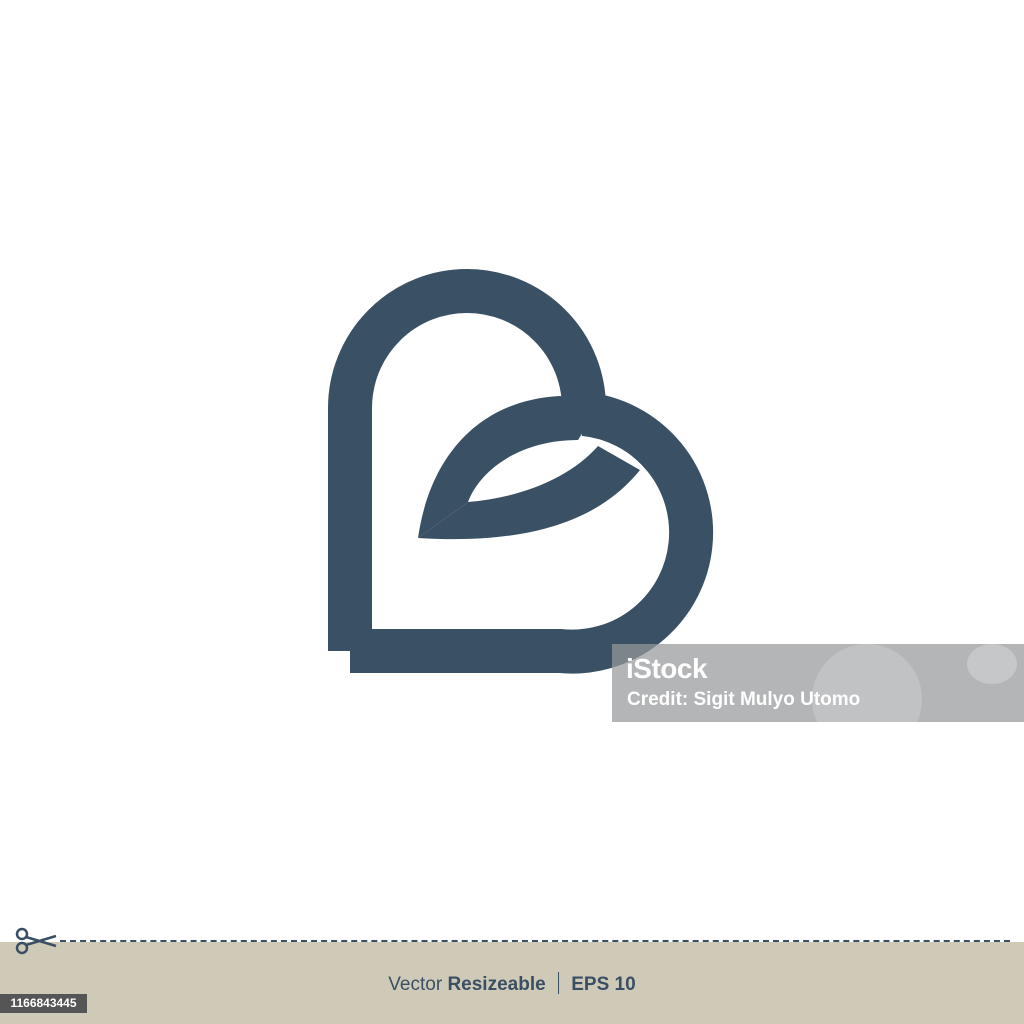 Image resolution: width=1024 pixels, height=1024 pixels. What do you see at coordinates (603, 984) in the screenshot?
I see `footer-text-format: EPS 10` at bounding box center [603, 984].